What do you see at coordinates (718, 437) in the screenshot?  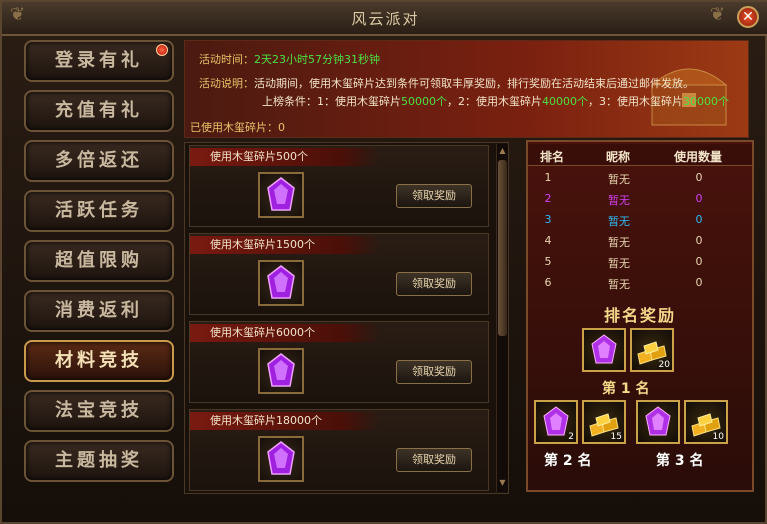 I see `item-qty: 10` at bounding box center [718, 437].